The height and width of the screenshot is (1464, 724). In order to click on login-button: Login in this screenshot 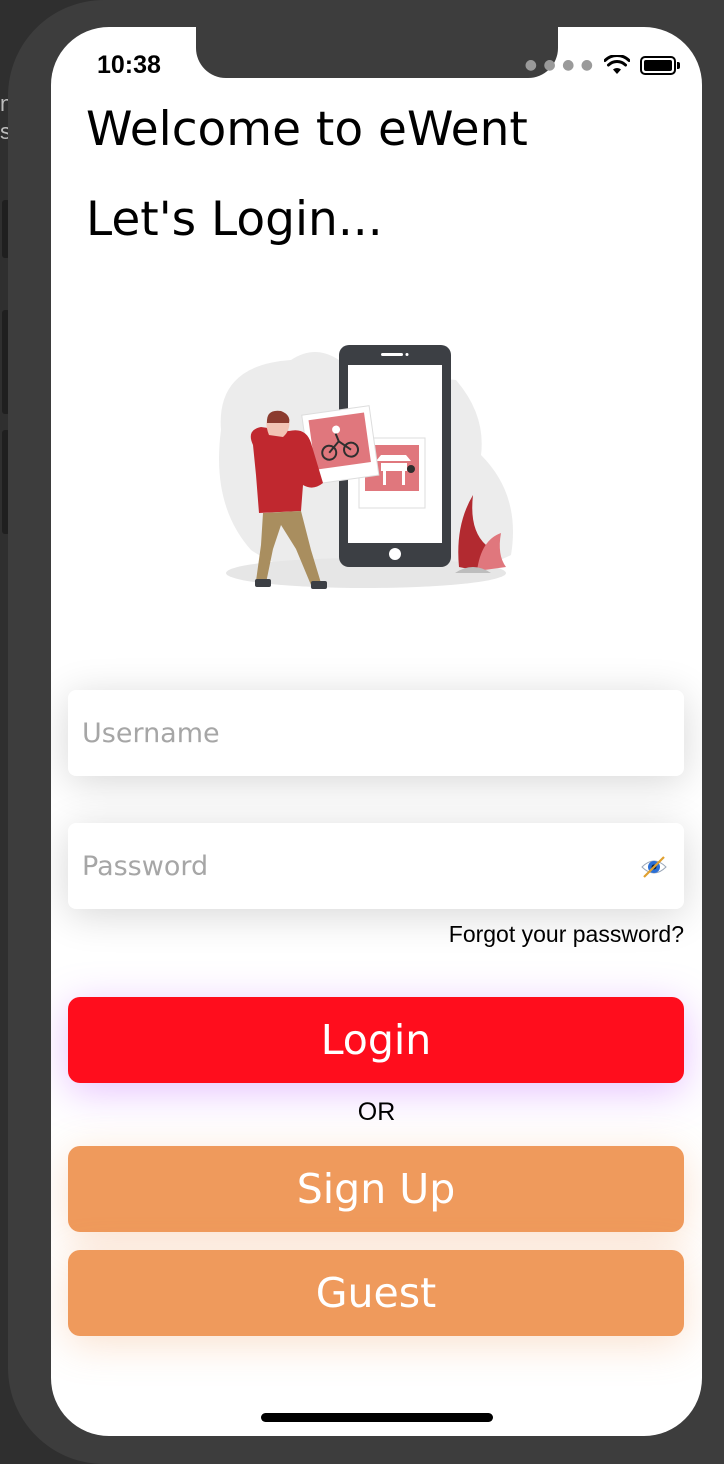, I will do `click(376, 1040)`.